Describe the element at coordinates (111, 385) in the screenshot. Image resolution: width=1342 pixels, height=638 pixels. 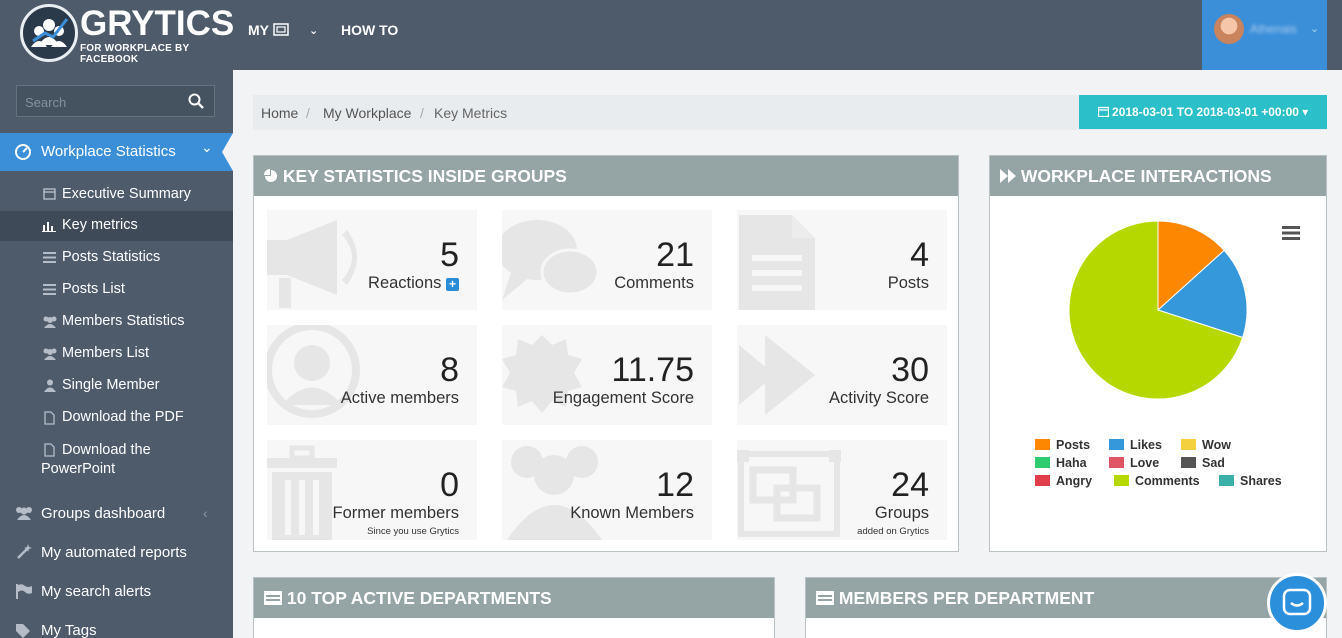
I see `sidebar-subitem-label: Single Member` at that location.